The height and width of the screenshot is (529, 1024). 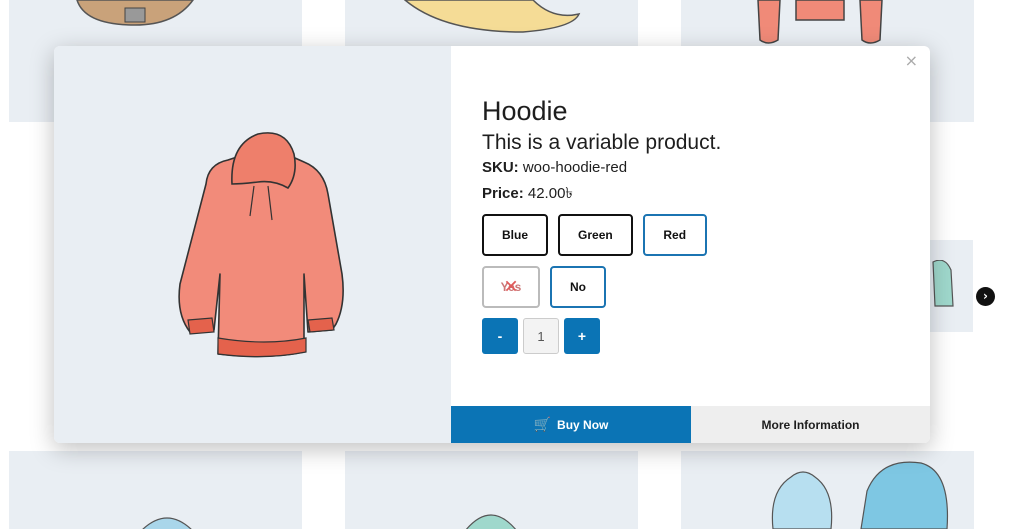 I want to click on product-tile-hoodie-green, so click(x=949, y=286).